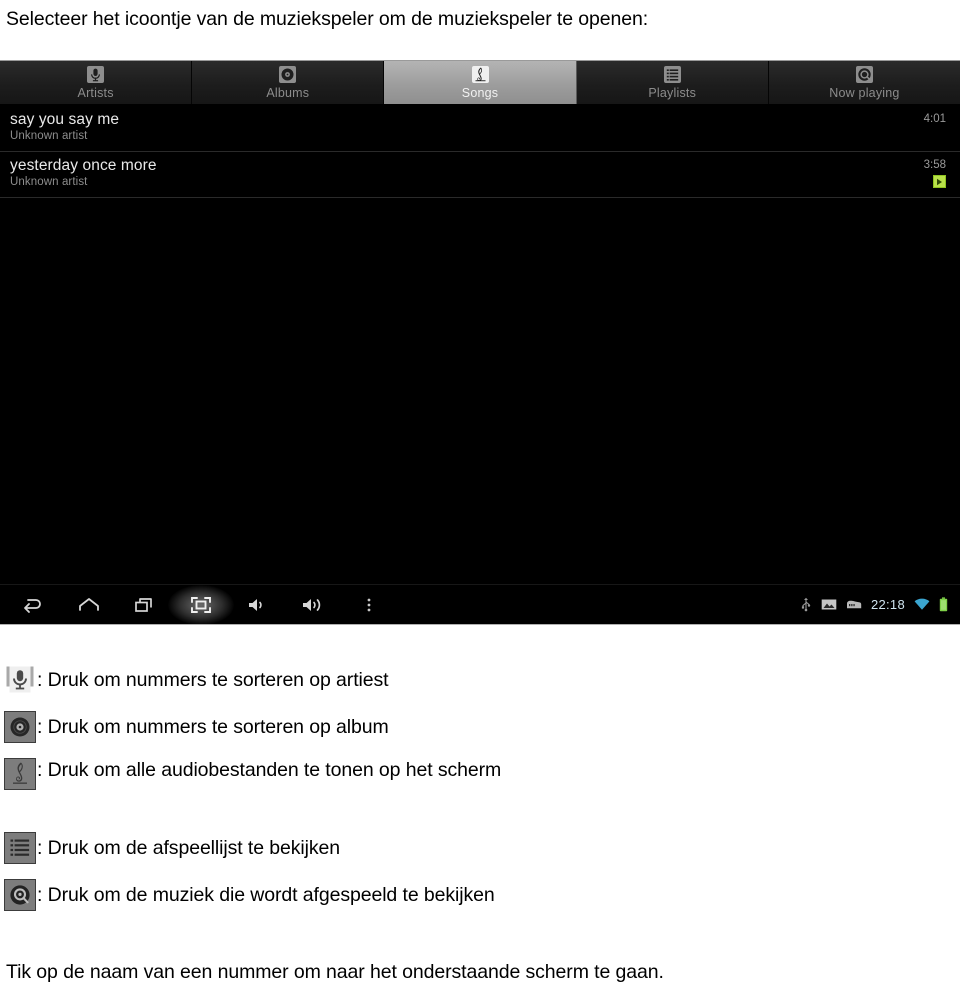  I want to click on table-row: yesterday once more Unknown artist 3:58, so click(480, 175).